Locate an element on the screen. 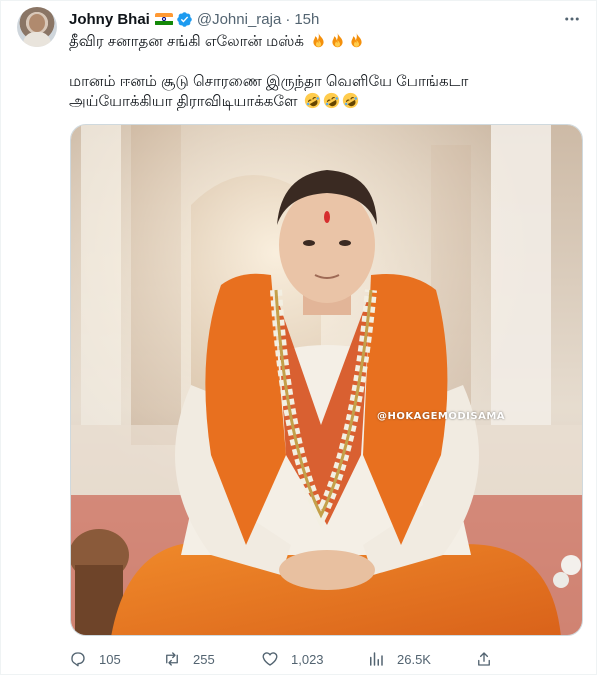 Image resolution: width=597 pixels, height=675 pixels. author-name: Johny Bhai is located at coordinates (109, 19).